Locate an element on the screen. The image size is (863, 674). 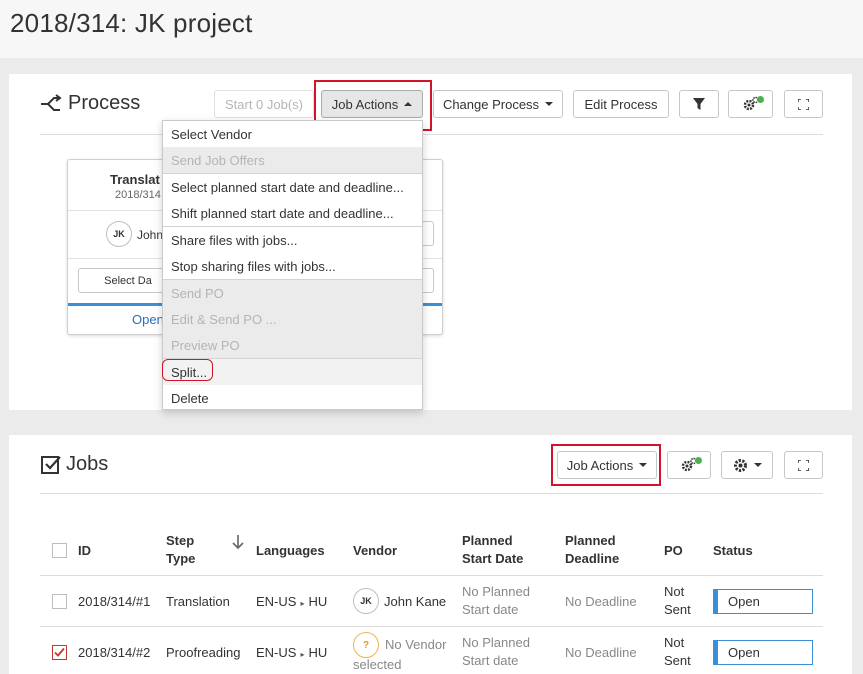
column-header-planned-start: Planned Start Date is located at coordinates (492, 550).